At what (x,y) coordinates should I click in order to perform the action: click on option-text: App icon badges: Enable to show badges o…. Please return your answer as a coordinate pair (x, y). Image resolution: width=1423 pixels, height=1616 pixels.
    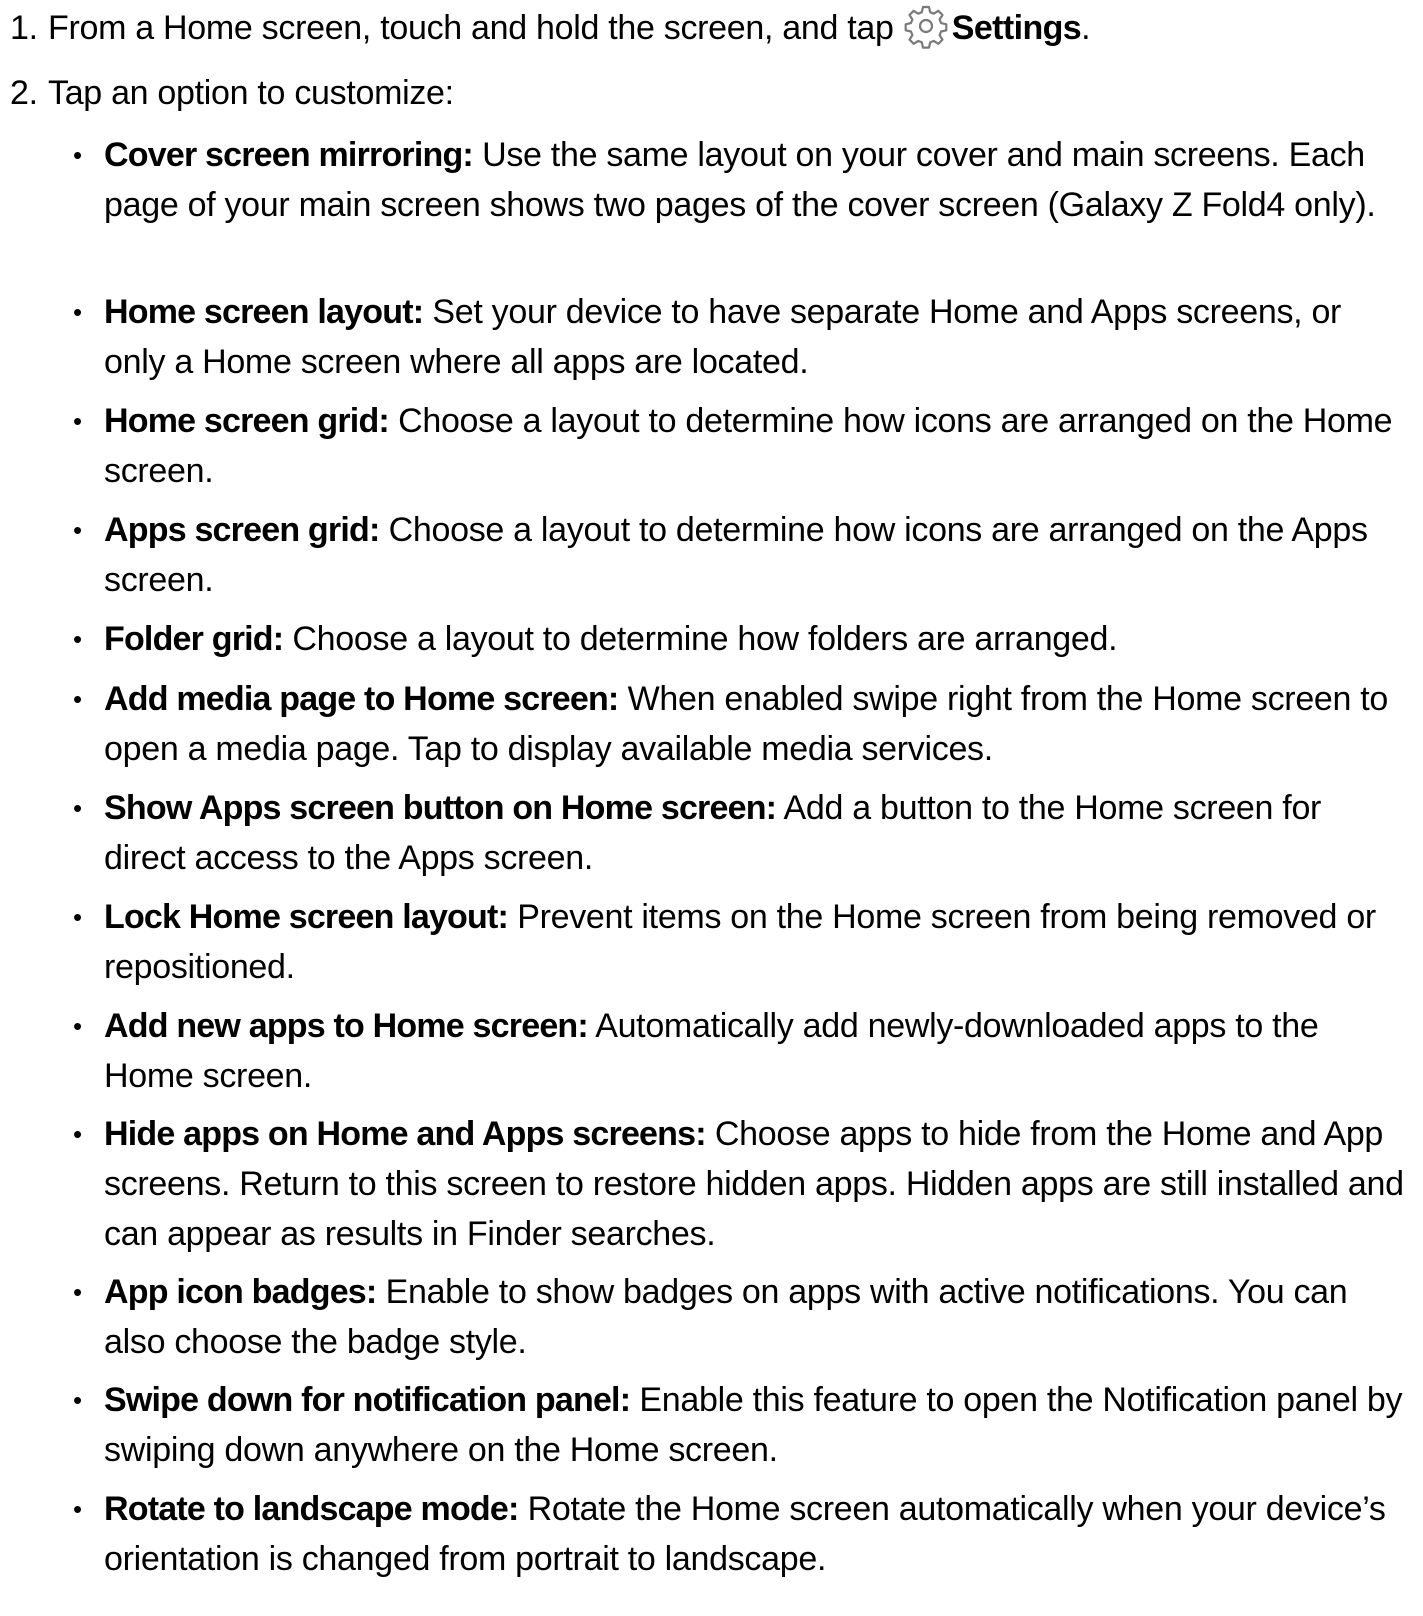
    Looking at the image, I should click on (754, 1317).